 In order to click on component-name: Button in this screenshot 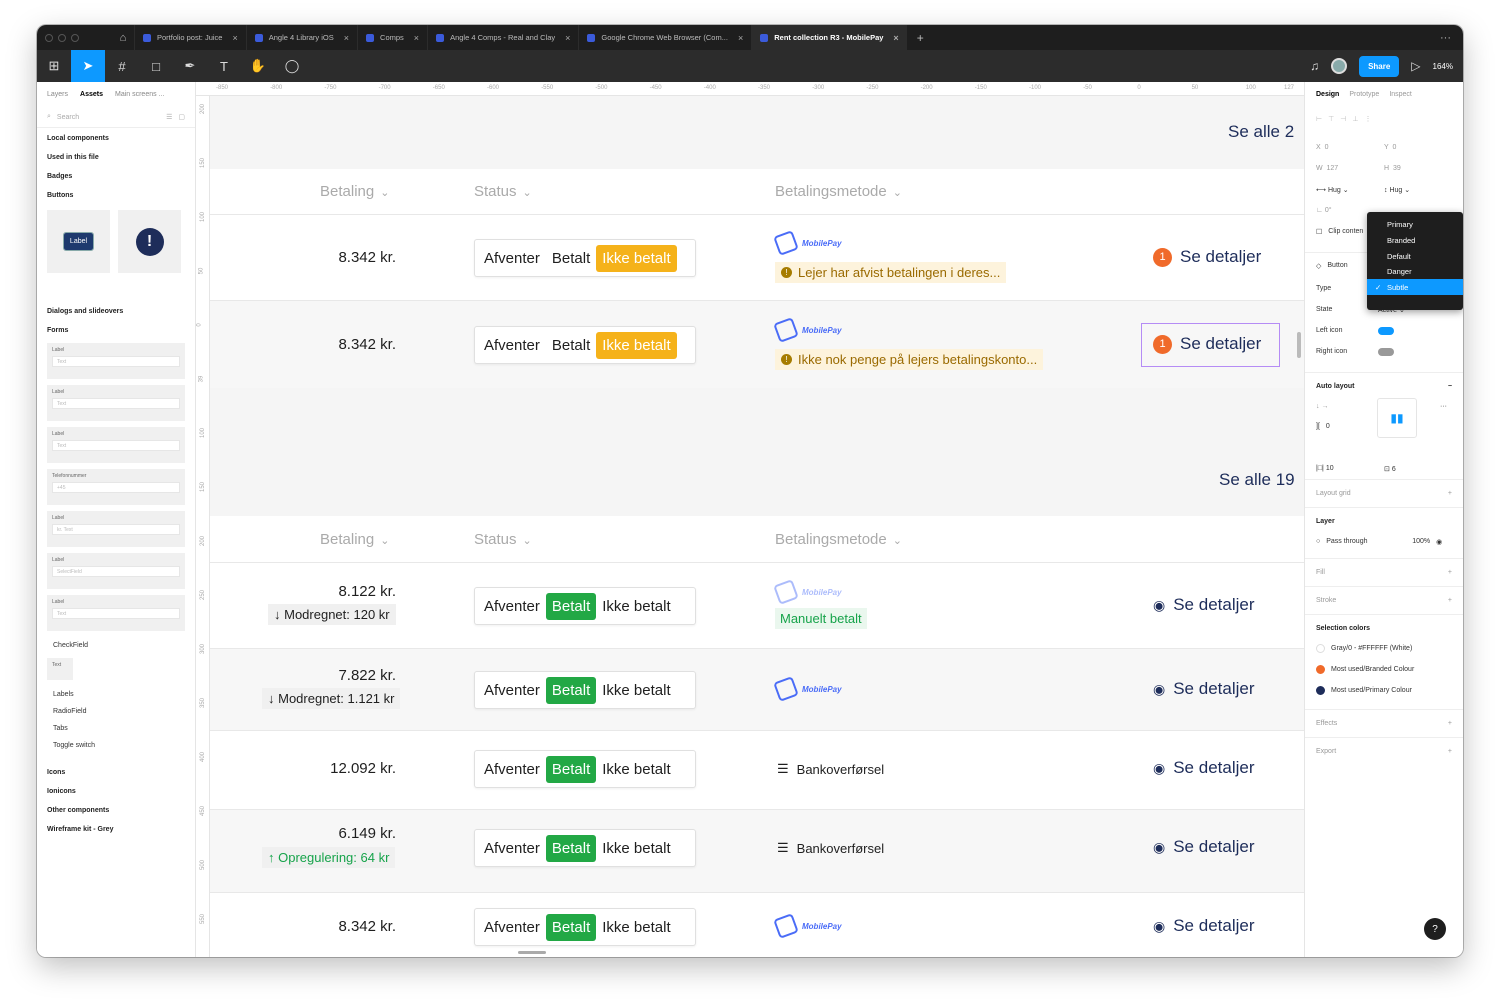, I will do `click(1337, 265)`.